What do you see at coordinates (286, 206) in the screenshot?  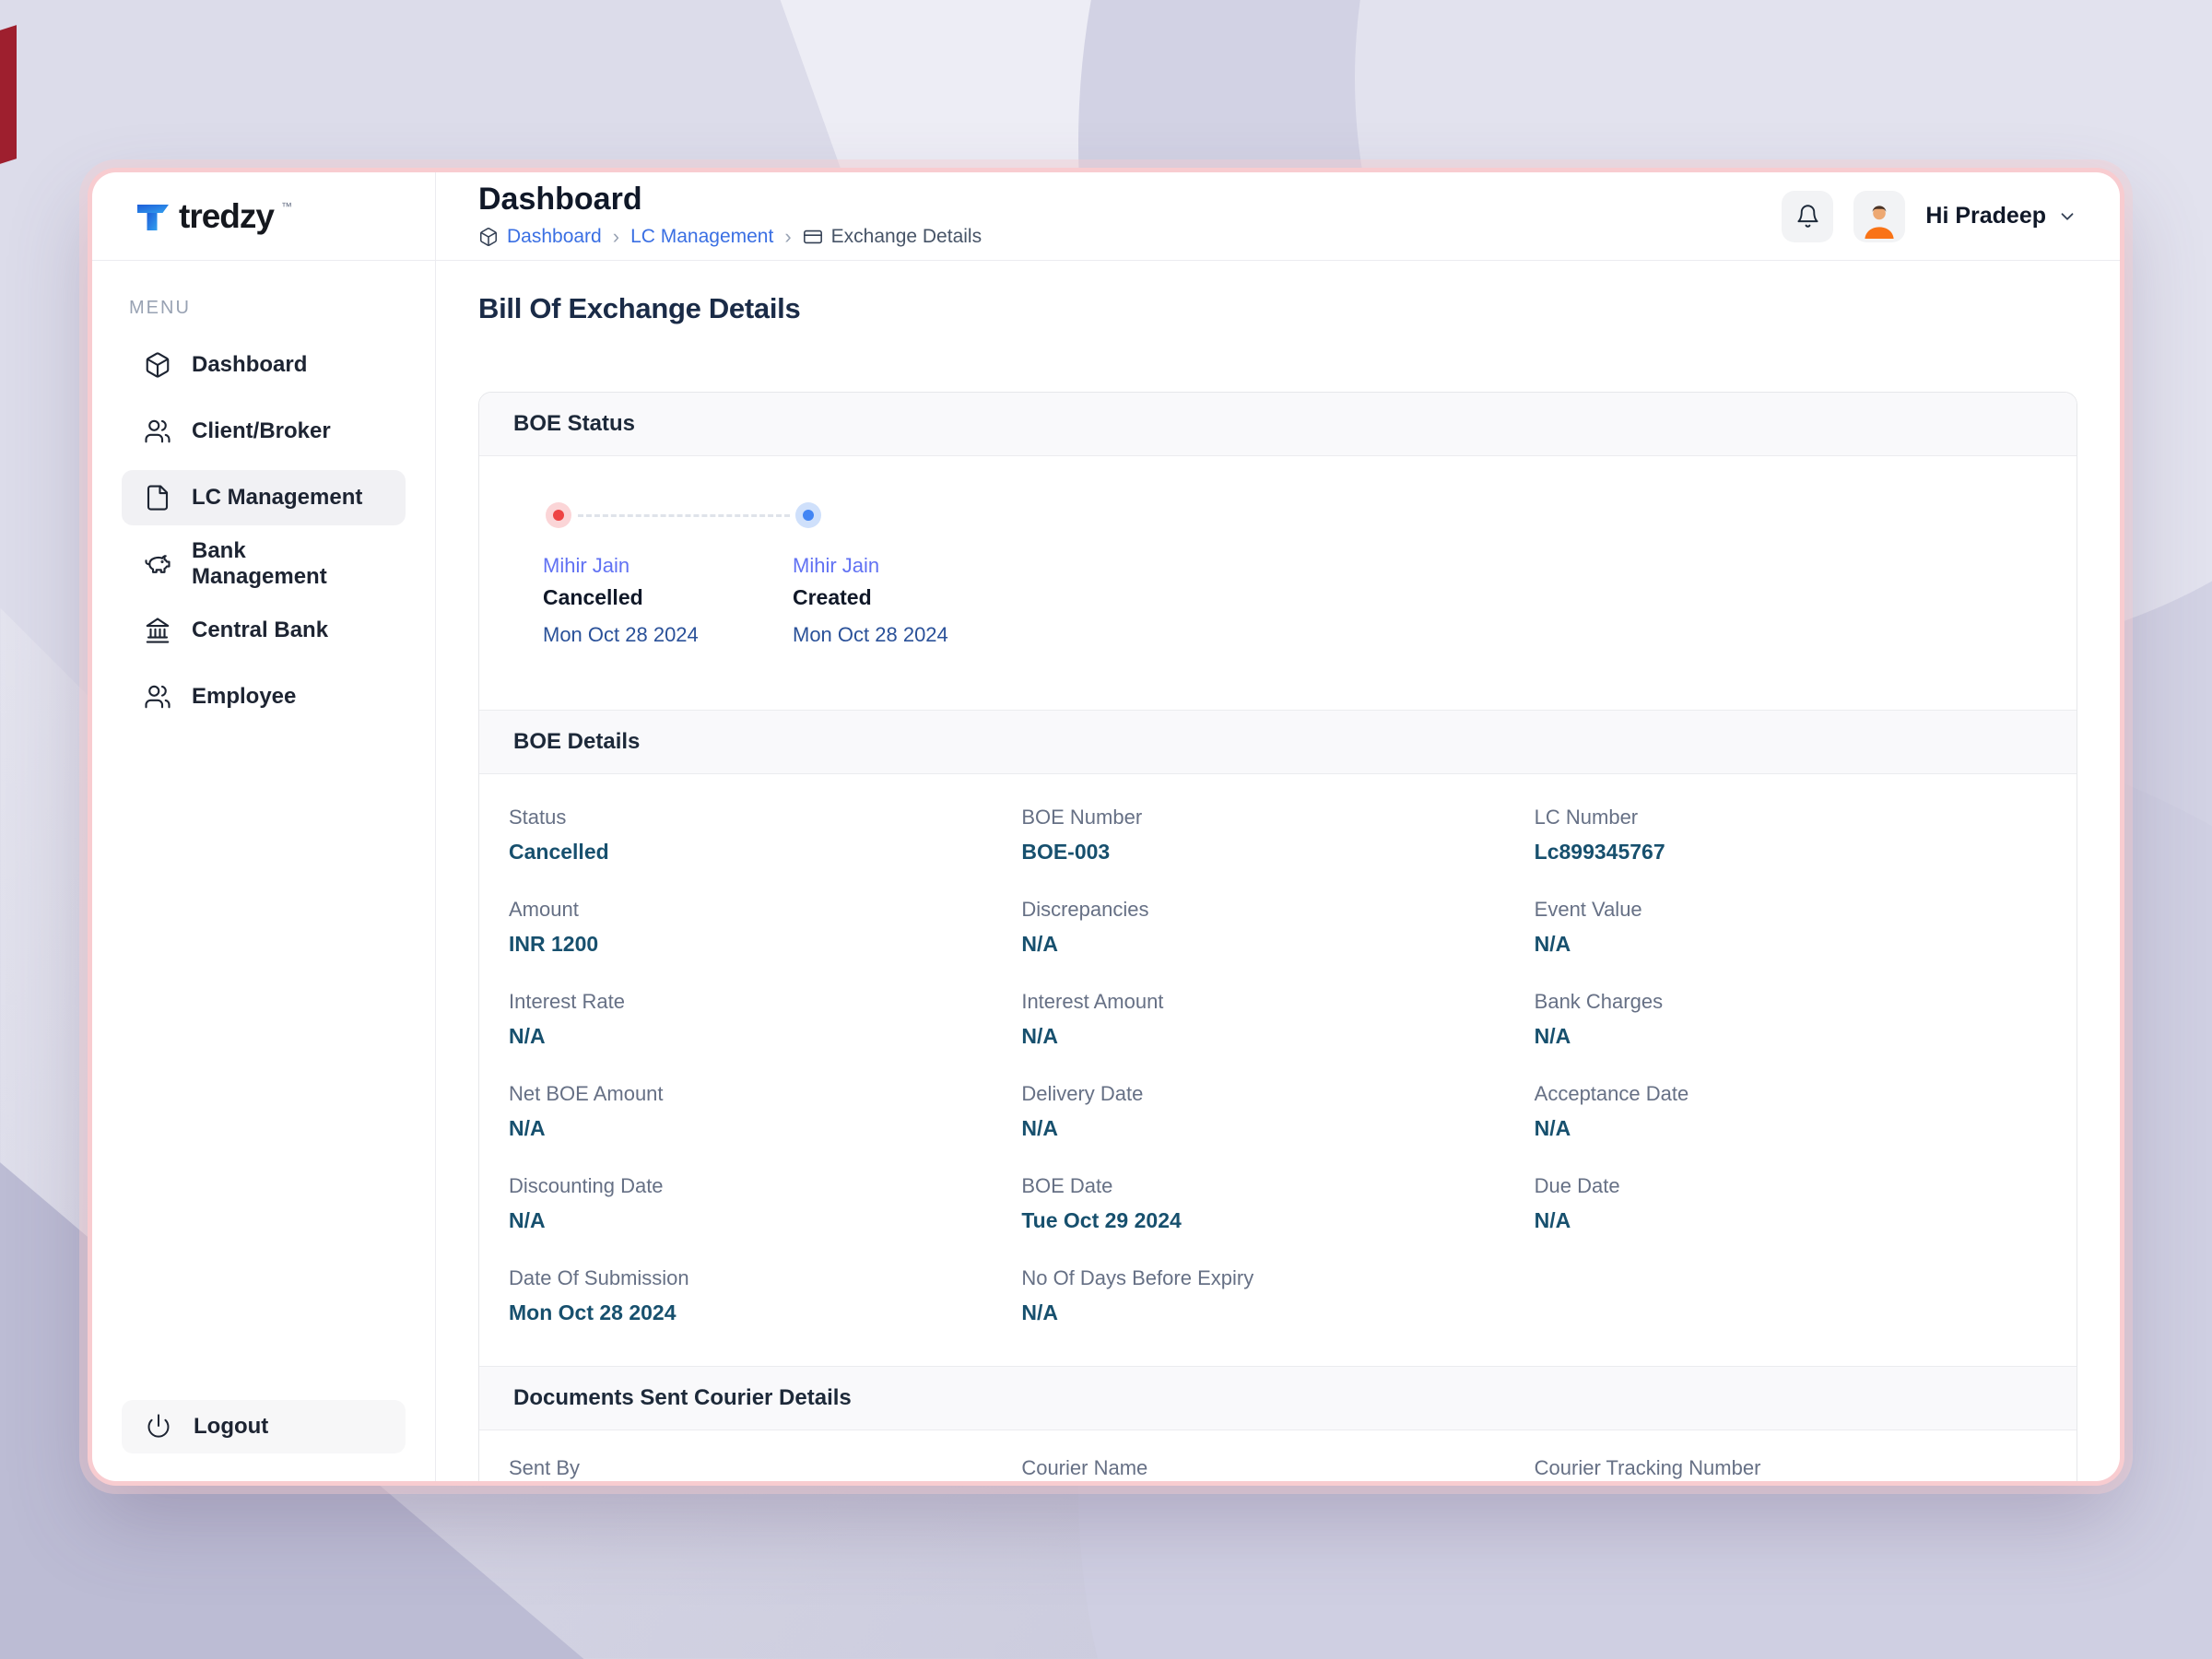 I see `brand-trademark: ™` at bounding box center [286, 206].